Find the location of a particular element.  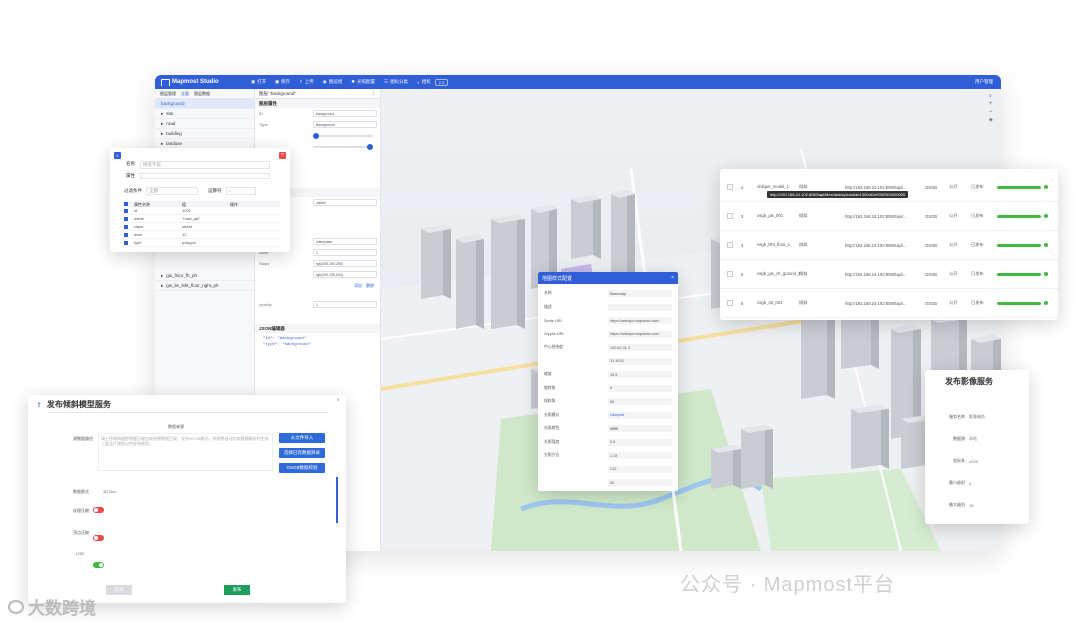

layer-row: ▸ building is located at coordinates (204, 134).